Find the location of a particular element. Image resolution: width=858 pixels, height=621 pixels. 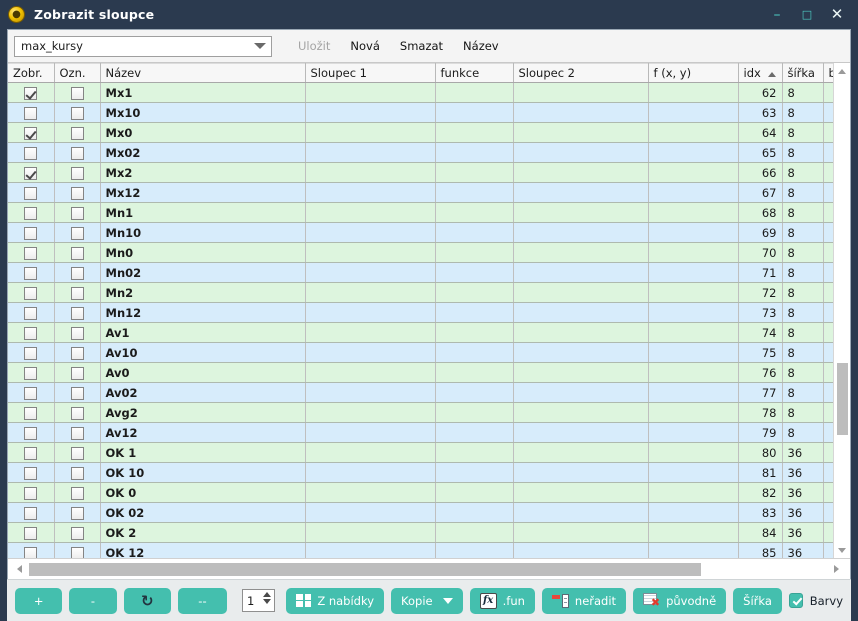

table-row: Mx026580 is located at coordinates (429, 152).